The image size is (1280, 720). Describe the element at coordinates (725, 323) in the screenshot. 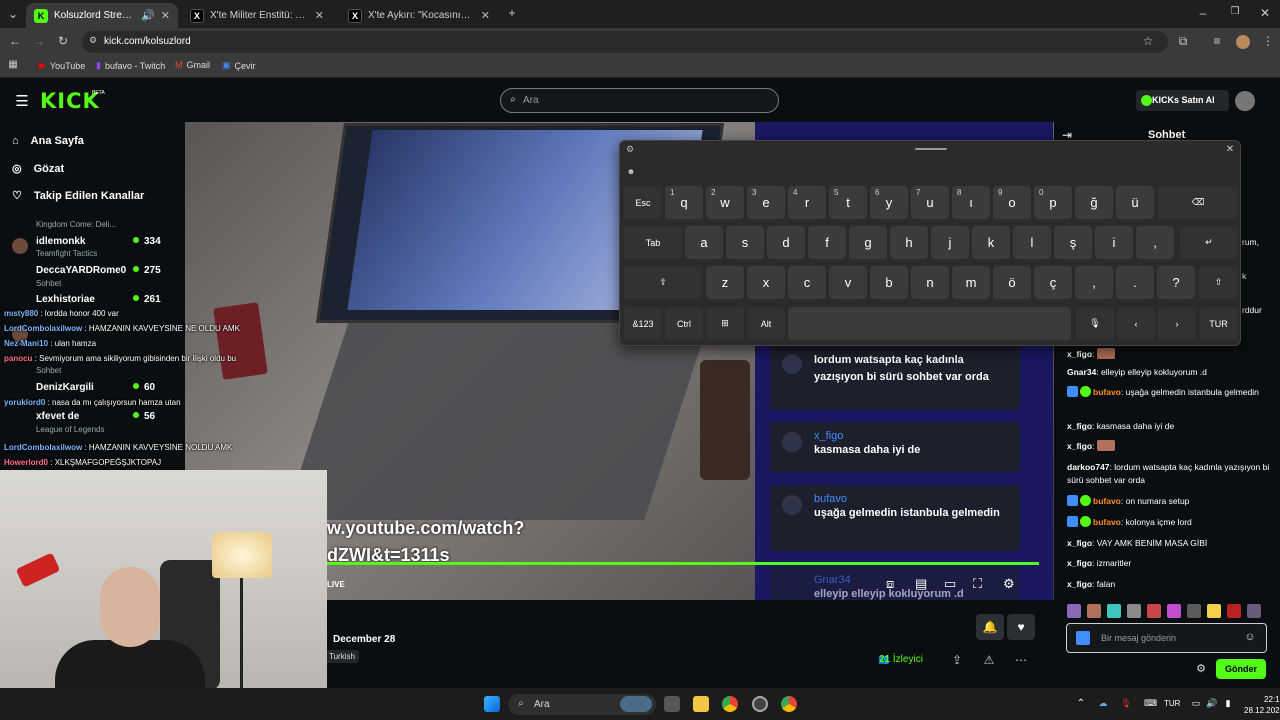

I see `windows-key: ⊞` at that location.